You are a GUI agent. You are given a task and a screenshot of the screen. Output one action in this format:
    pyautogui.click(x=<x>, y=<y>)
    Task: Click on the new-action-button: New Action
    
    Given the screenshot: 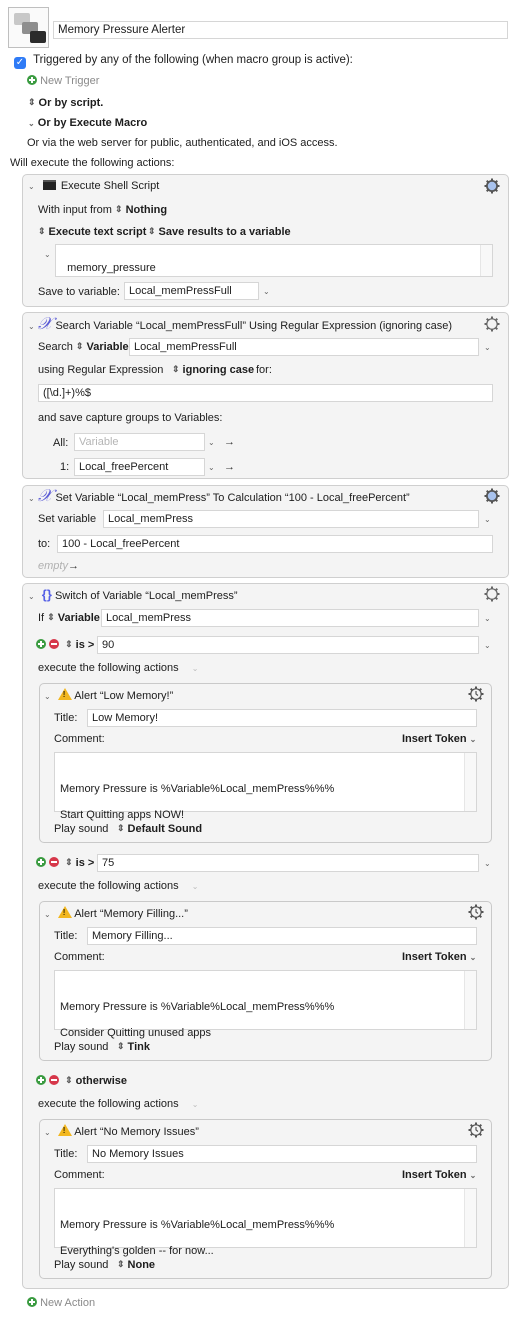 What is the action you would take?
    pyautogui.click(x=61, y=1303)
    